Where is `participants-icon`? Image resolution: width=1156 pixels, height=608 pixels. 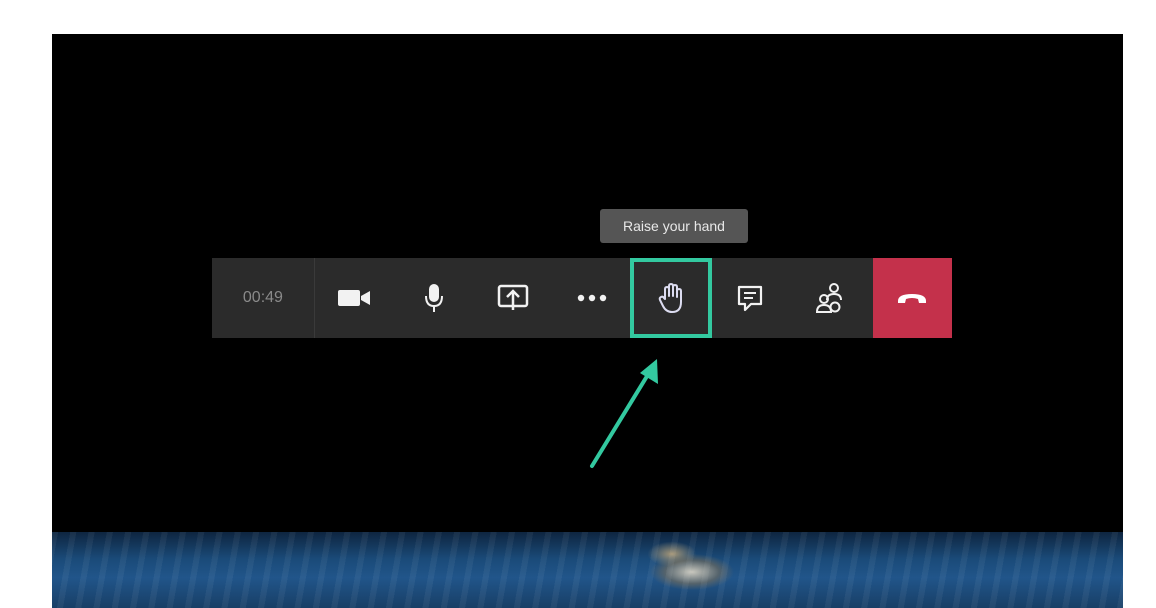
participants-icon is located at coordinates (829, 298).